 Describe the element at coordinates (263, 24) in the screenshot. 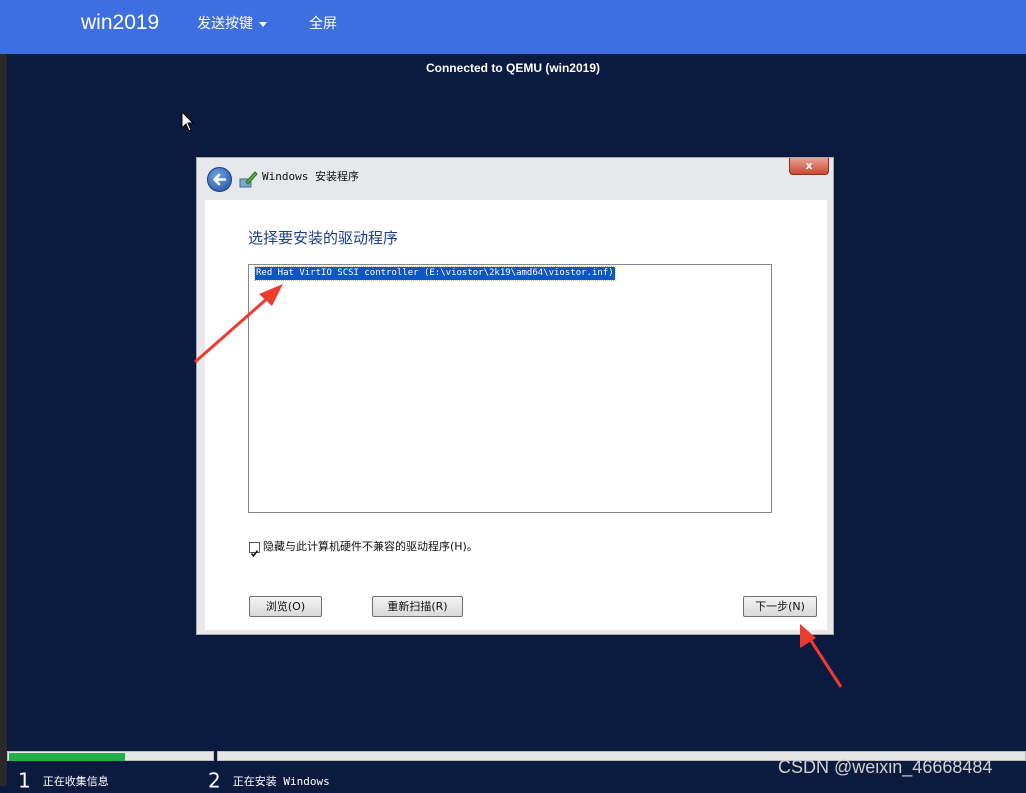

I see `caret-down-icon` at that location.